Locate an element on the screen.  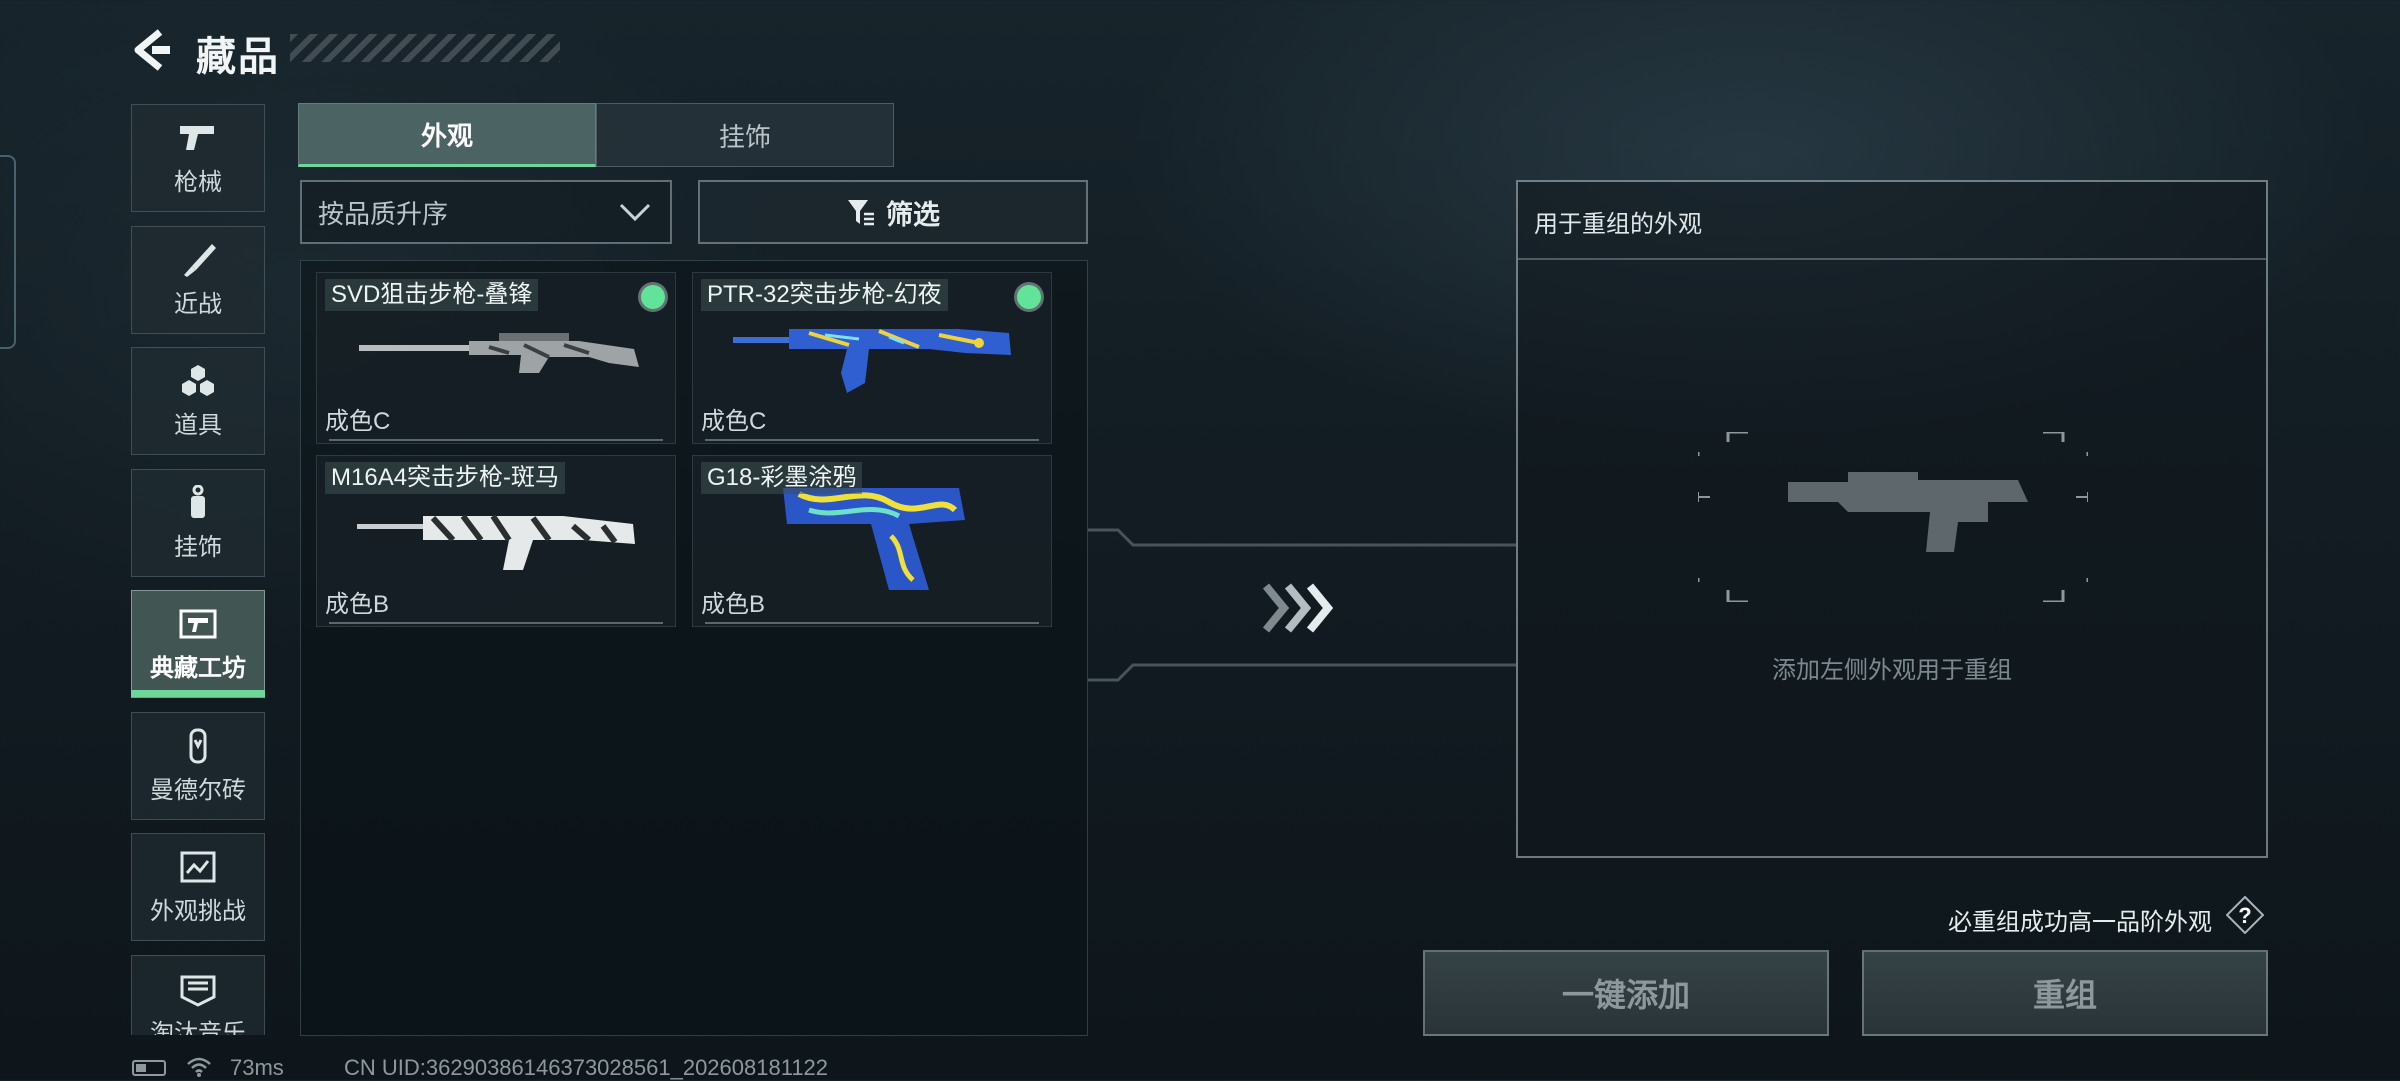
skin-name: G18-彩墨涂鸦 is located at coordinates (782, 478).